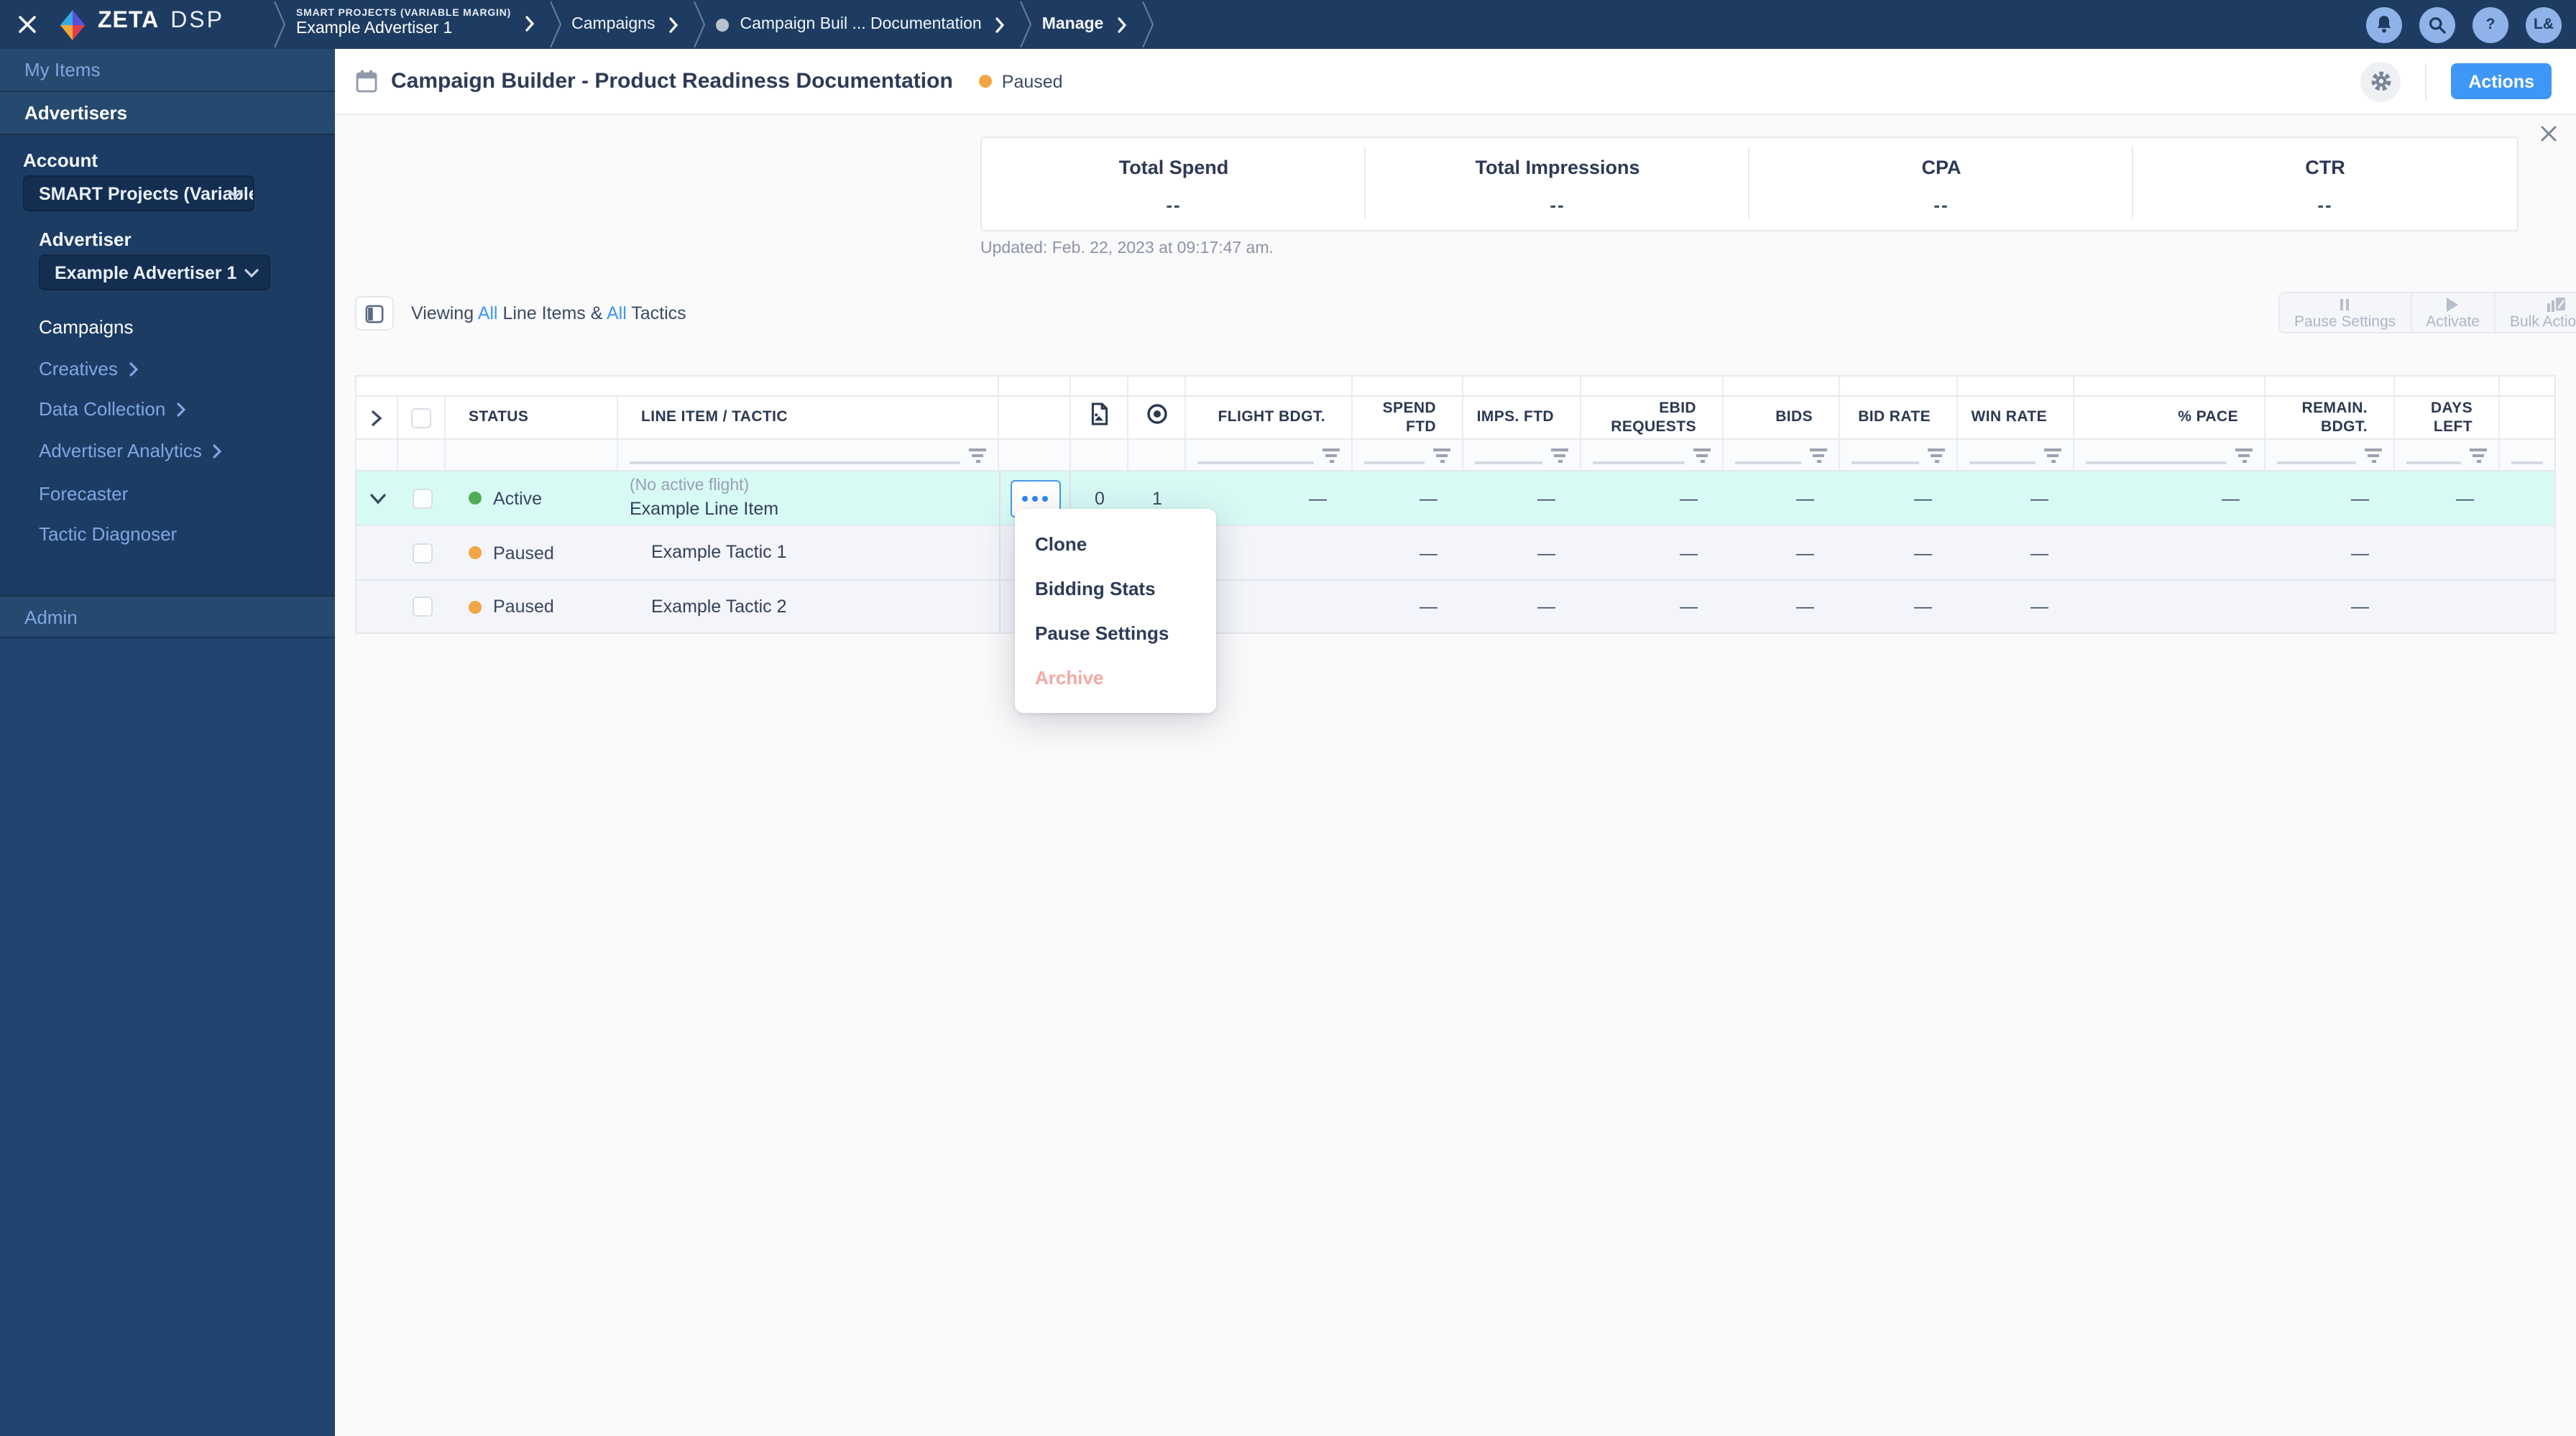 This screenshot has height=1436, width=2576. What do you see at coordinates (86, 327) in the screenshot?
I see `sidebar-item-campaigns: Campaigns` at bounding box center [86, 327].